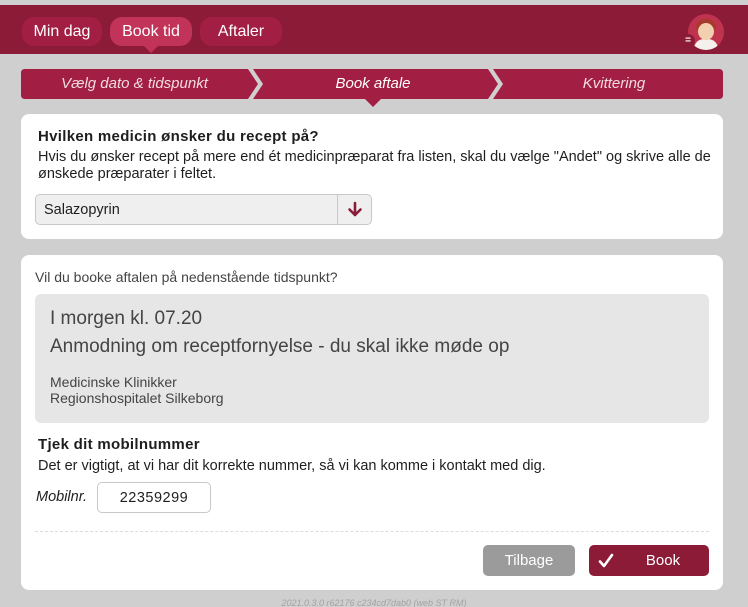  Describe the element at coordinates (372, 531) in the screenshot. I see `divider` at that location.